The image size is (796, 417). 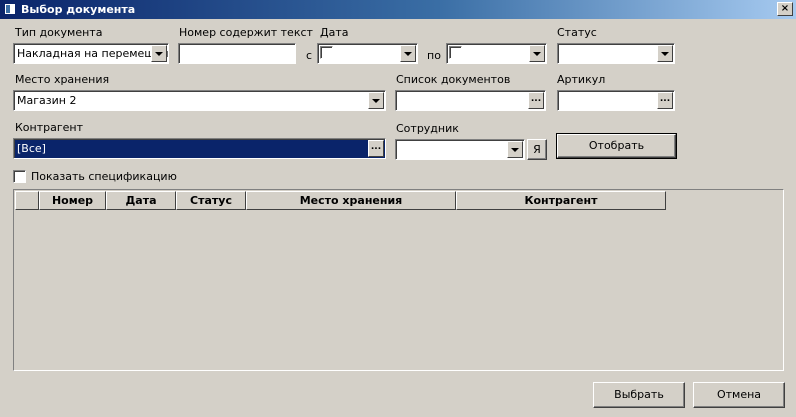 I want to click on close-button: ×, so click(x=785, y=9).